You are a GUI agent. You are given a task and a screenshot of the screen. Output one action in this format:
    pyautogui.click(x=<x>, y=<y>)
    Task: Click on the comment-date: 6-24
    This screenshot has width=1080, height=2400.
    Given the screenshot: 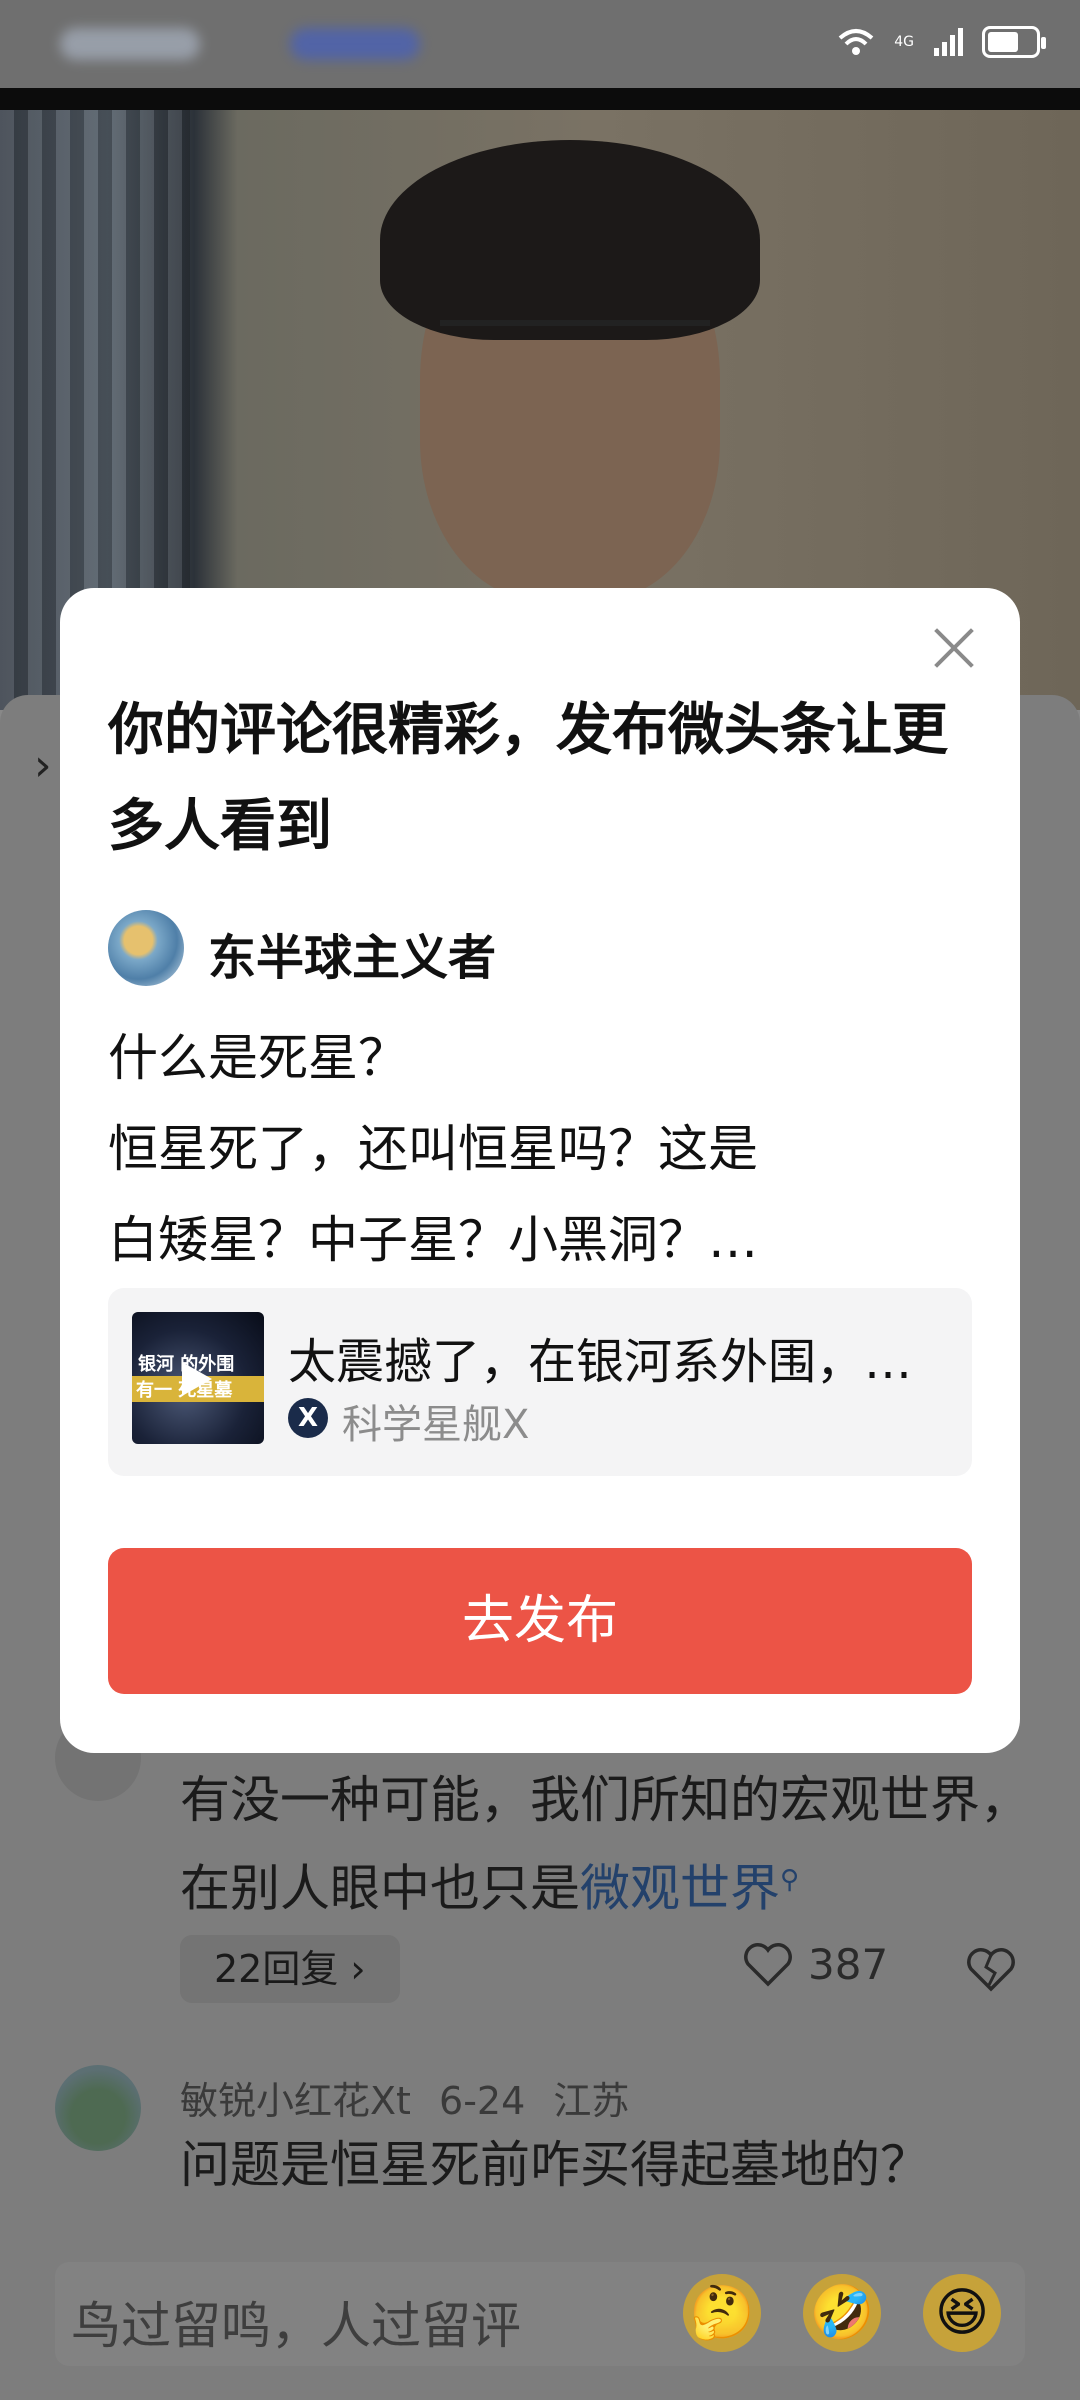 What is the action you would take?
    pyautogui.click(x=482, y=2101)
    